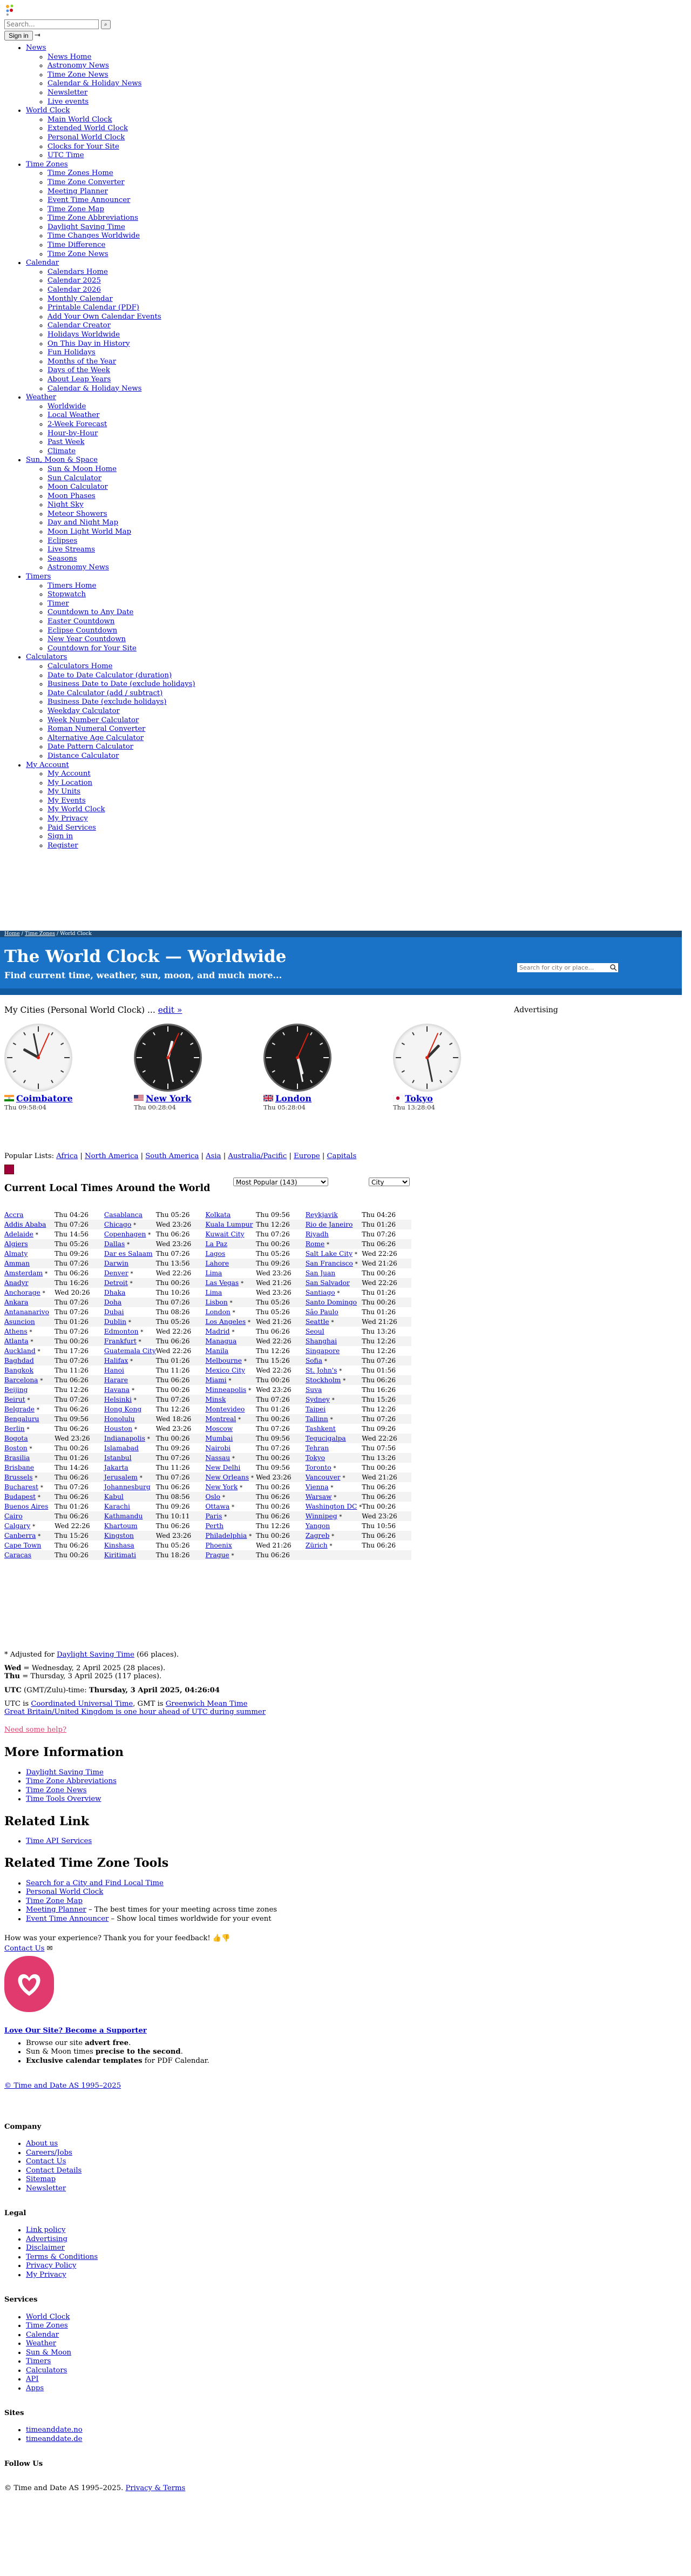 The width and height of the screenshot is (691, 2576). I want to click on city-link: Johannesburg, so click(127, 1487).